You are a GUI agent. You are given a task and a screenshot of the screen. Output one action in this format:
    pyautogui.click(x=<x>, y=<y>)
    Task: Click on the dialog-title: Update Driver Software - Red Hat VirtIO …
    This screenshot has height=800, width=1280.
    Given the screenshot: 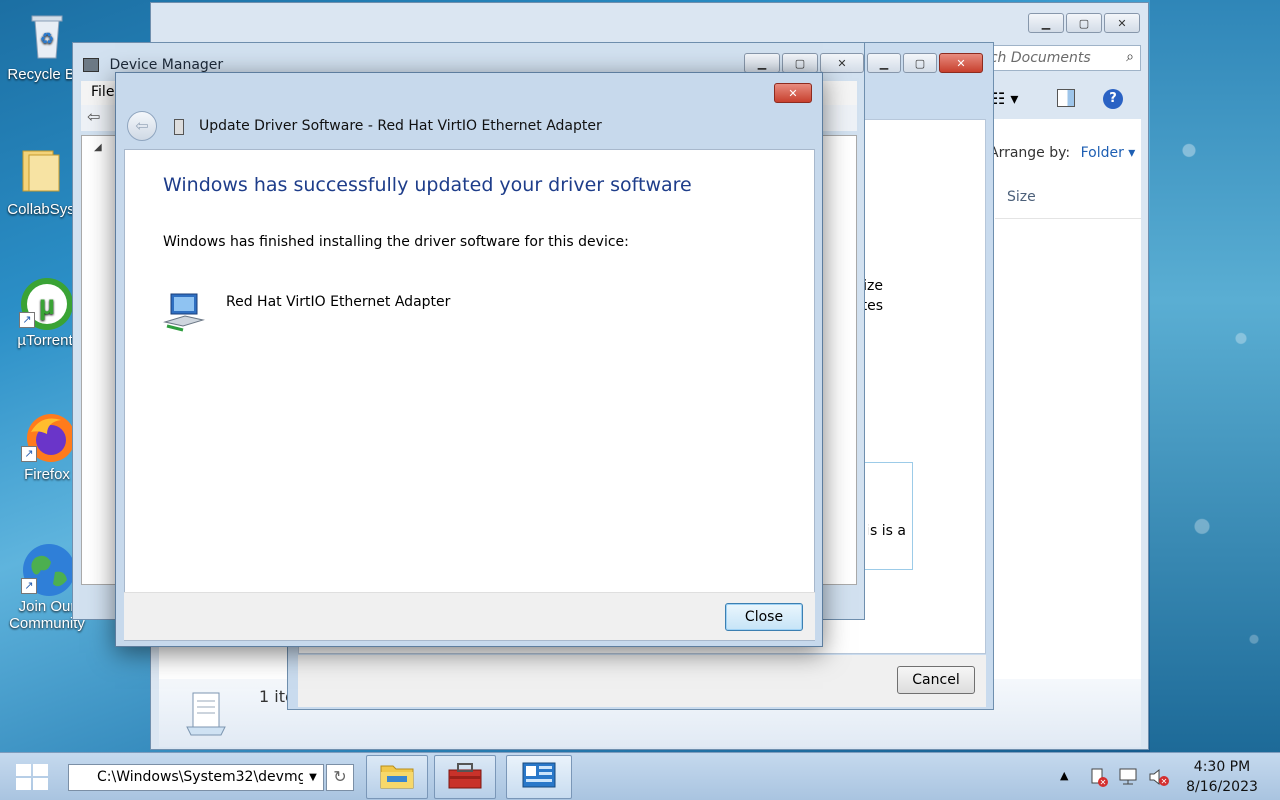 What is the action you would take?
    pyautogui.click(x=400, y=126)
    